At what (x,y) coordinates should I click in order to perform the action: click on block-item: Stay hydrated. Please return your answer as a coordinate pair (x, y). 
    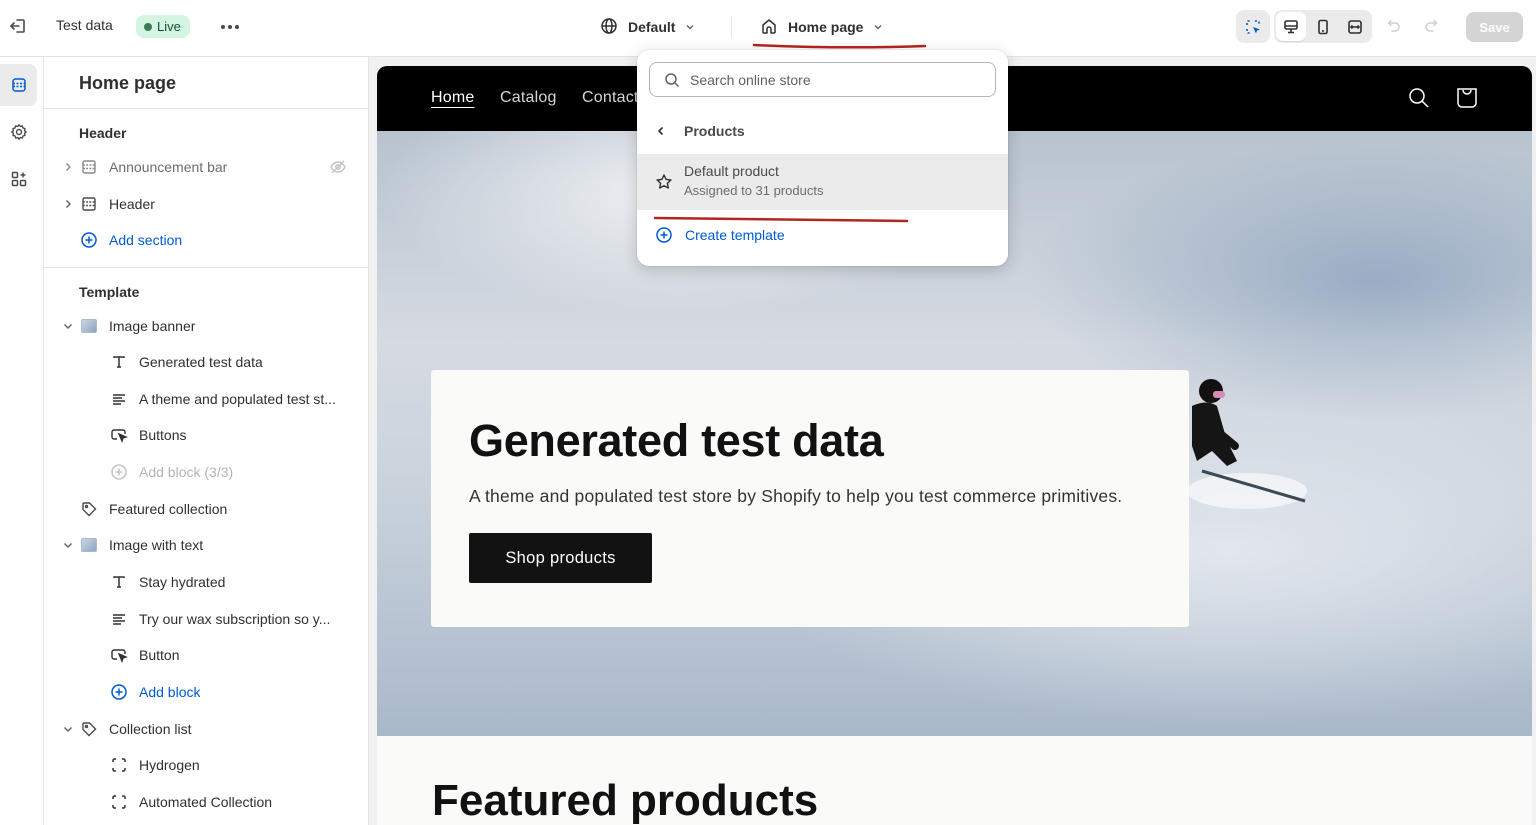
    Looking at the image, I should click on (206, 582).